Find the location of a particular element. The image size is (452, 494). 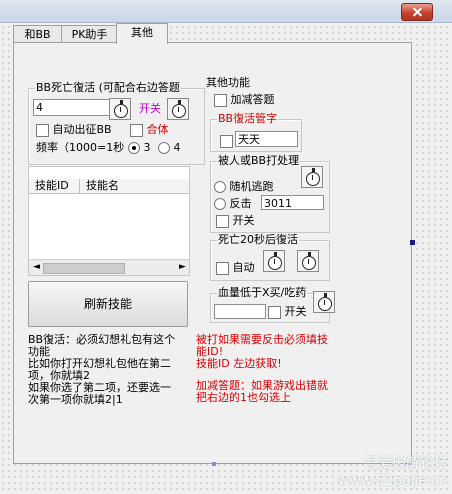

freq-option-3: 3 is located at coordinates (139, 148).